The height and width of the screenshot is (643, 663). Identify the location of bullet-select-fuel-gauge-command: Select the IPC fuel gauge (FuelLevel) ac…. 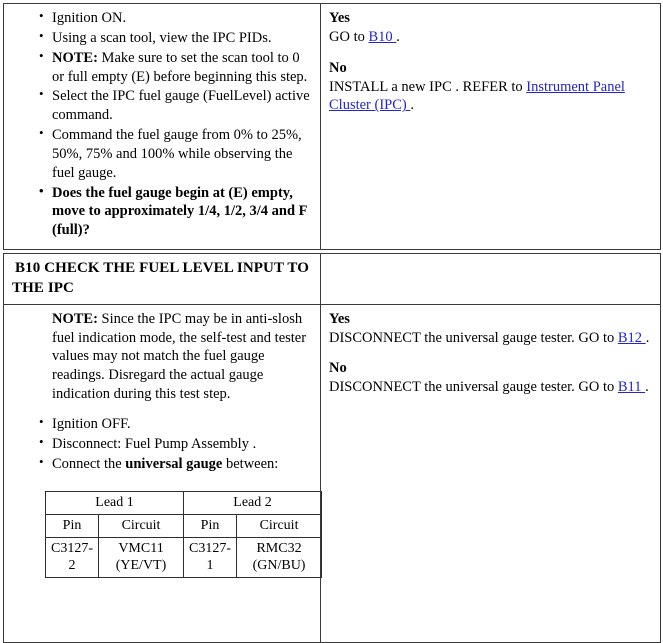
(175, 105).